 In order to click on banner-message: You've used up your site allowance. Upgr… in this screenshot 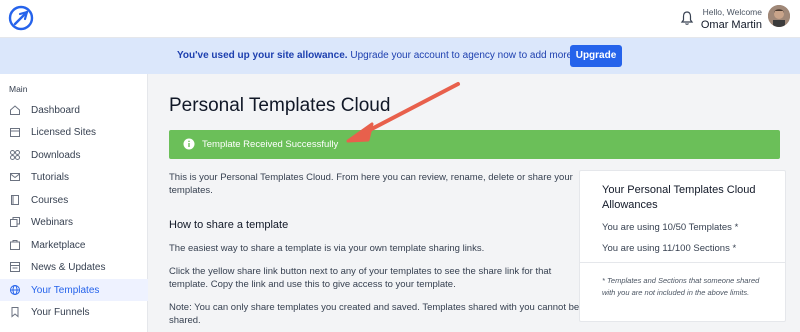, I will do `click(387, 55)`.